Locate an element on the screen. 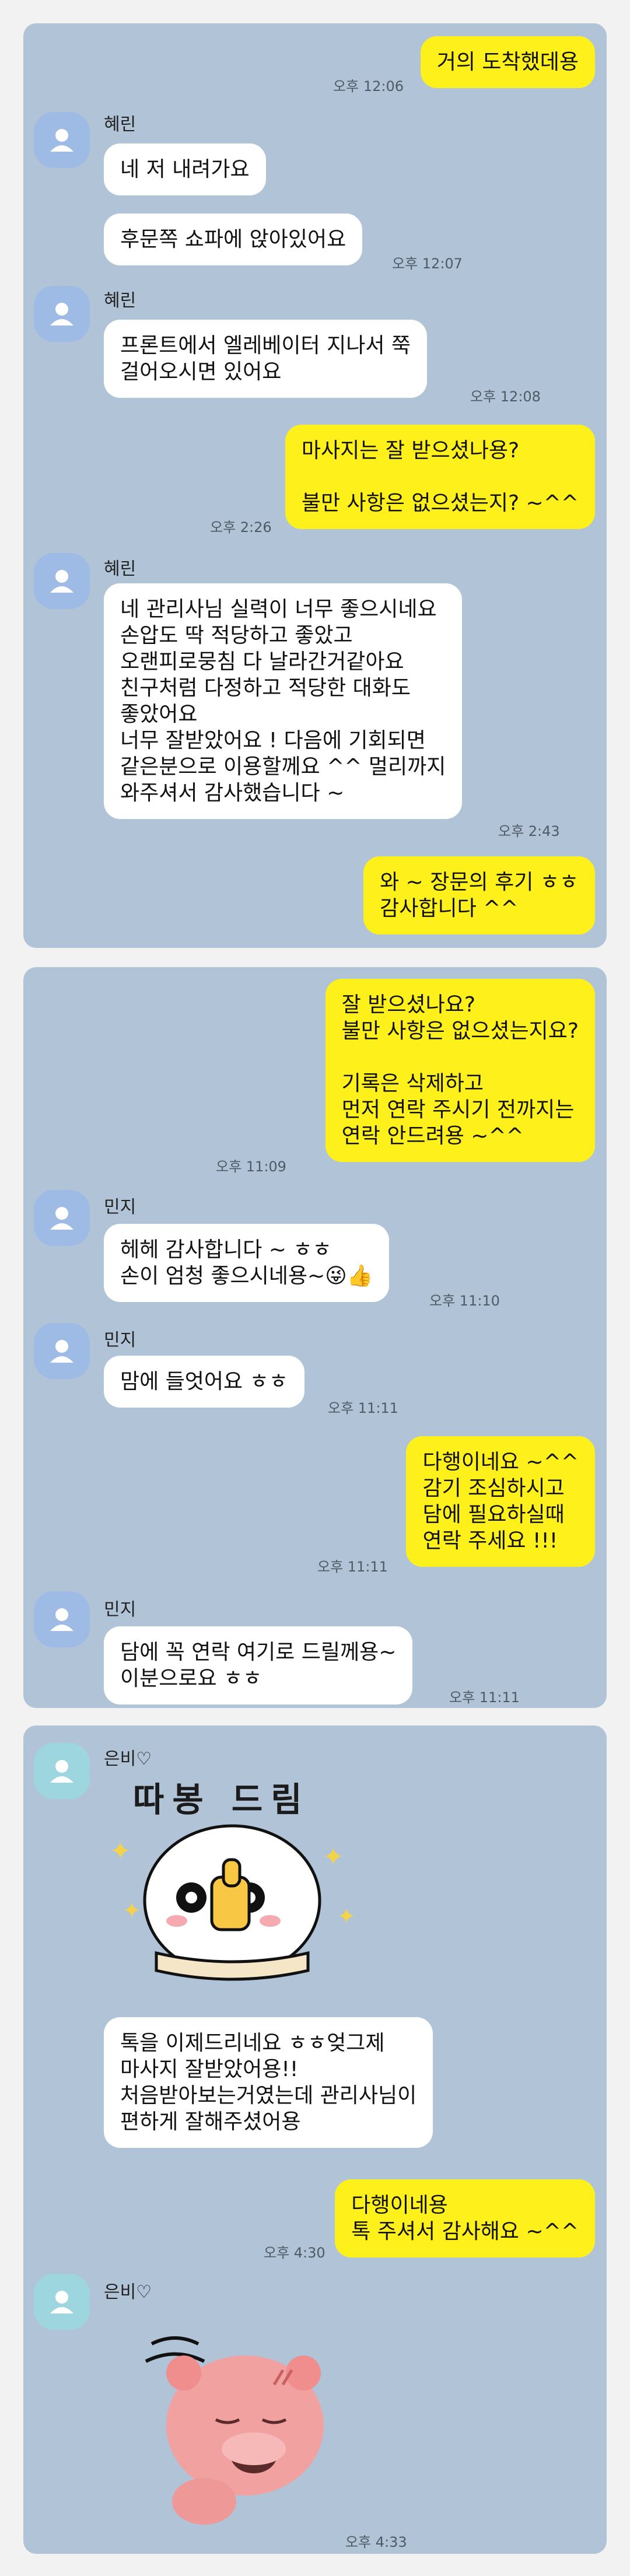  message-timestamp: 오후 12:07 is located at coordinates (427, 264).